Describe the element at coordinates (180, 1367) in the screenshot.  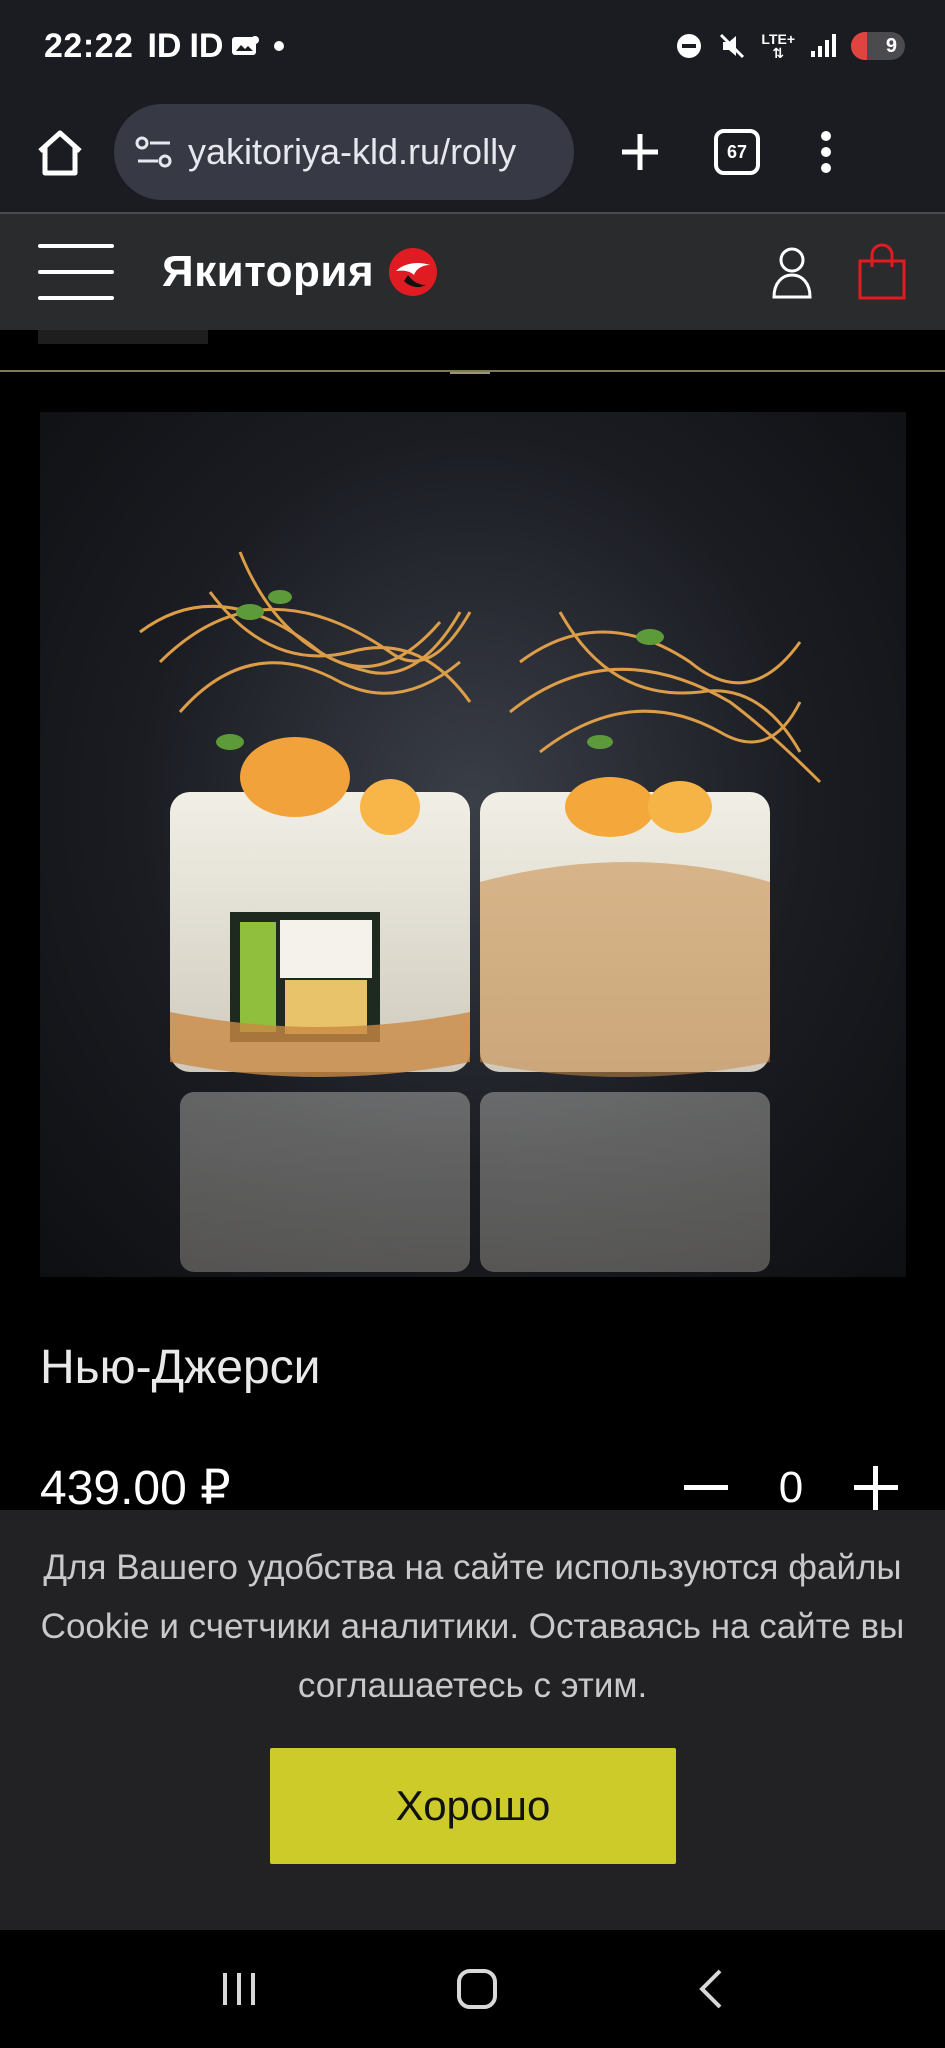
I see `product-name: Нью-Джерси` at that location.